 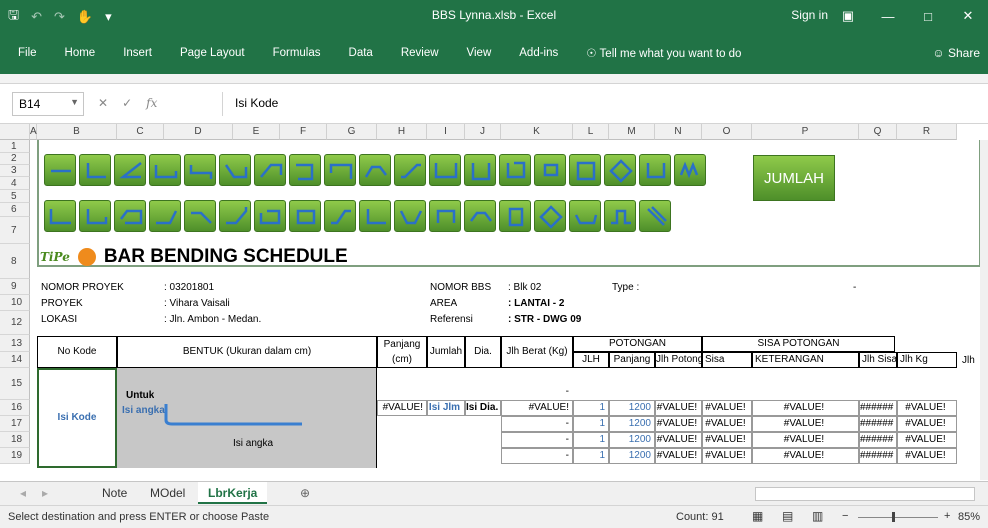 What do you see at coordinates (15, 230) in the screenshot?
I see `row-header: 7` at bounding box center [15, 230].